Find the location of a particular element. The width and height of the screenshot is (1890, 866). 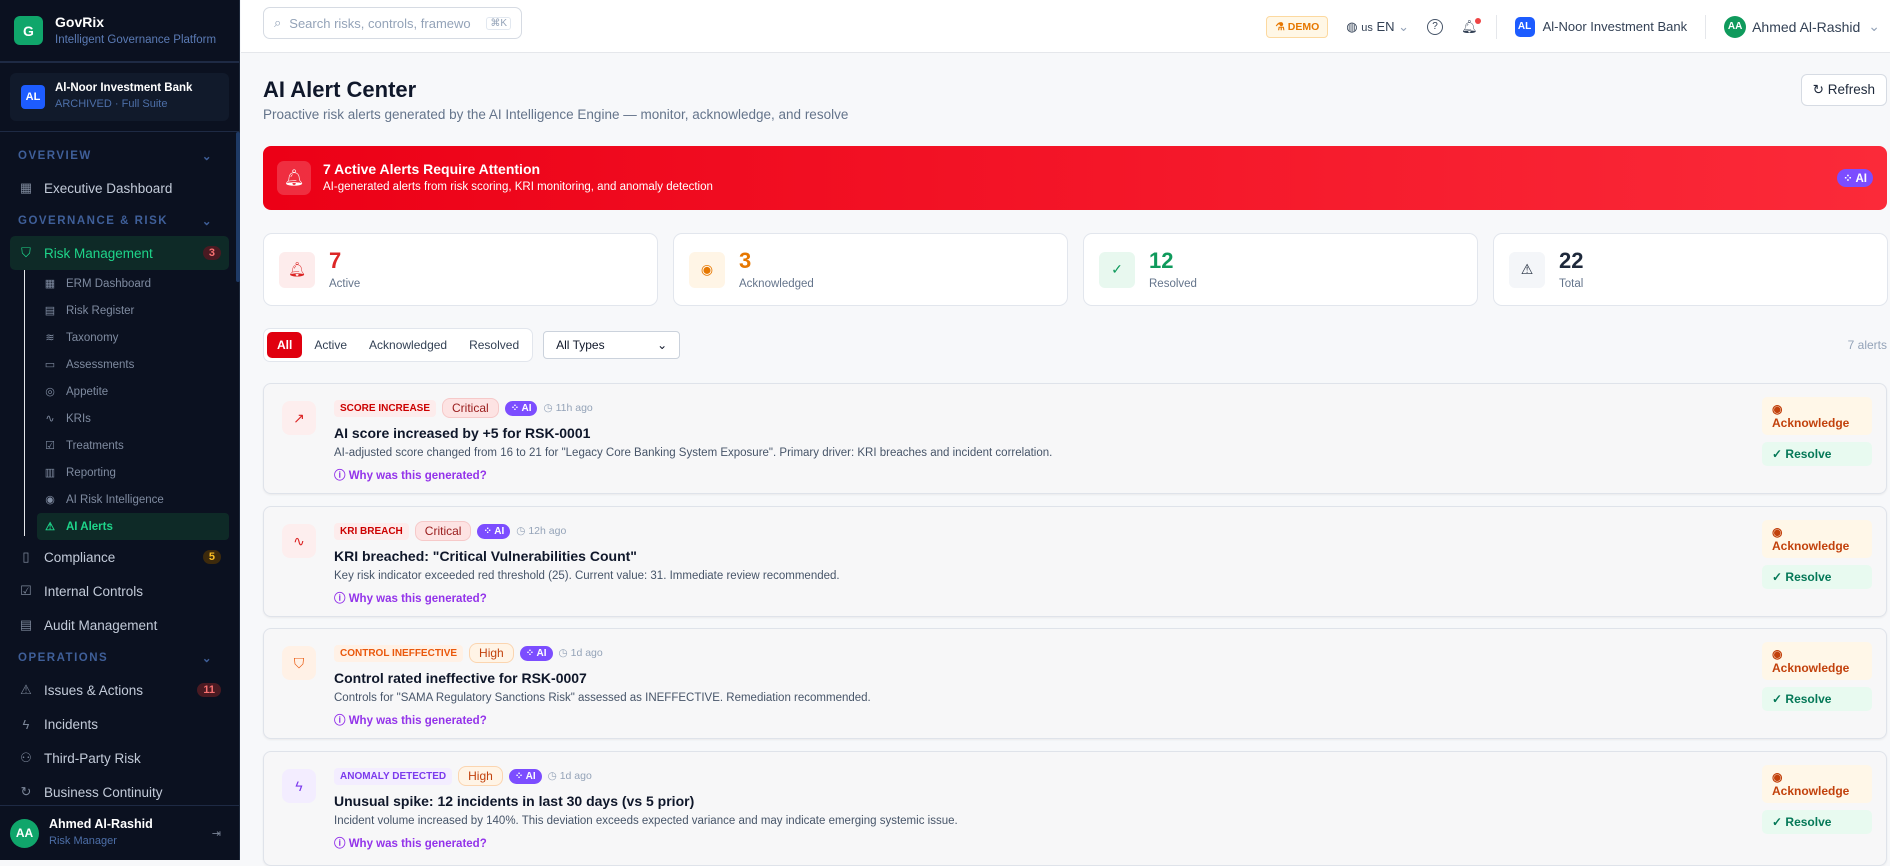

sidebar-item-audit-management: ▤ Audit Management is located at coordinates (119, 625).